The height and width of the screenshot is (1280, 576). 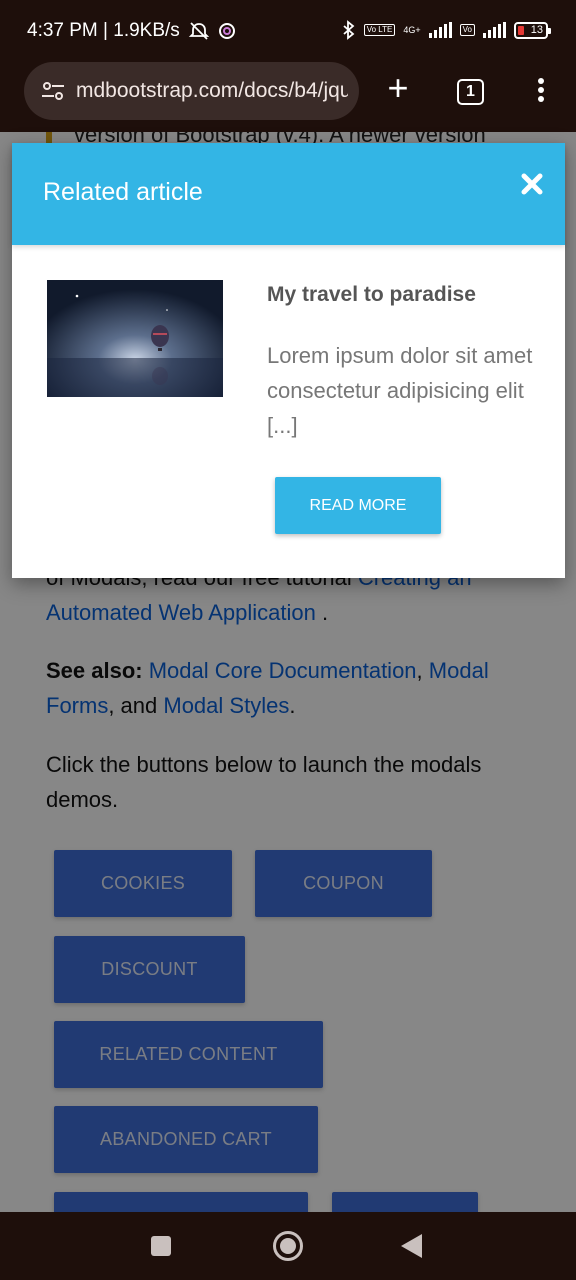 What do you see at coordinates (371, 294) in the screenshot?
I see `article-title: My travel to paradise` at bounding box center [371, 294].